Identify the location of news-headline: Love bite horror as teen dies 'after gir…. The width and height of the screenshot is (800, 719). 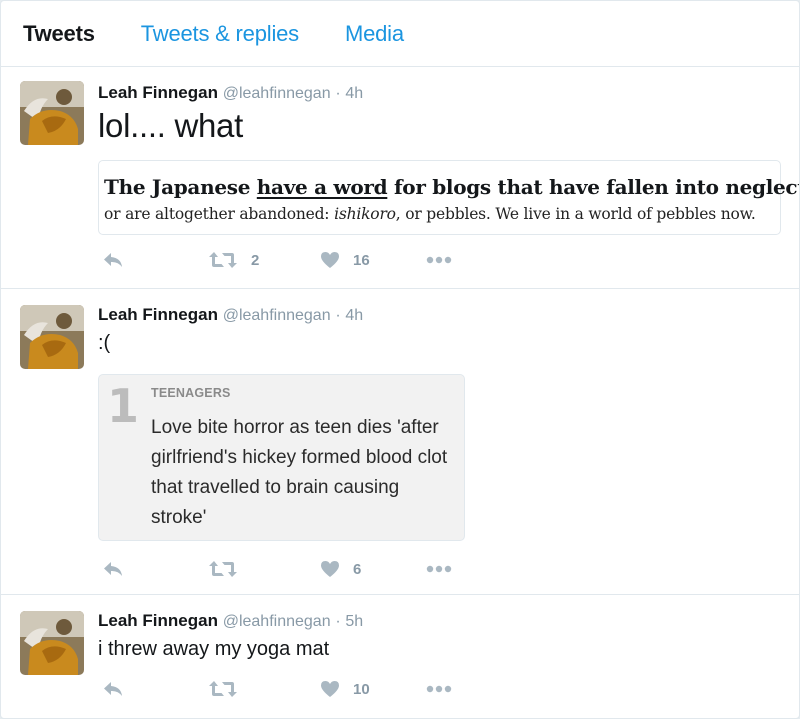
(299, 472).